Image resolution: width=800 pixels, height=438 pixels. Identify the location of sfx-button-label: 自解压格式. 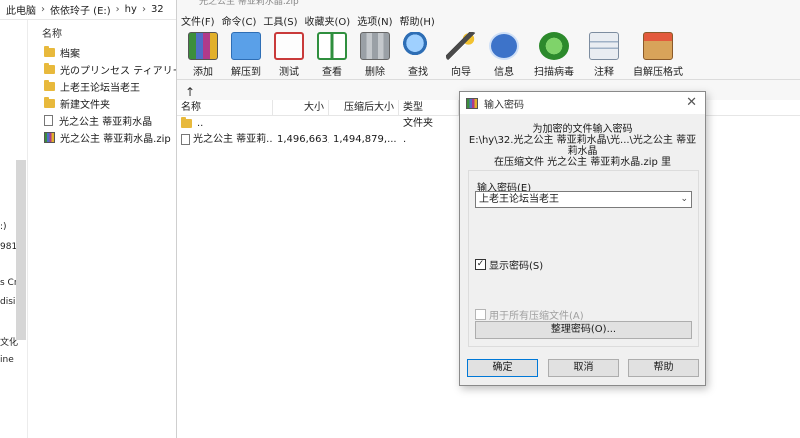
(658, 72).